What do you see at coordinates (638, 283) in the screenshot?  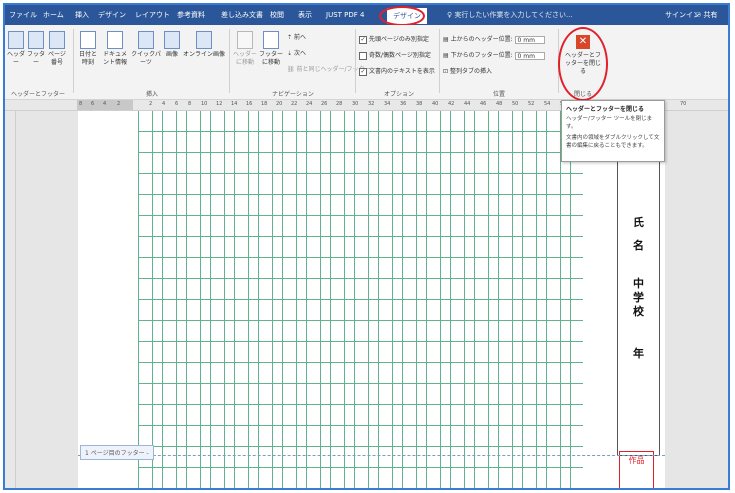 I see `name-box: 氏 名 中 学 校 年` at bounding box center [638, 283].